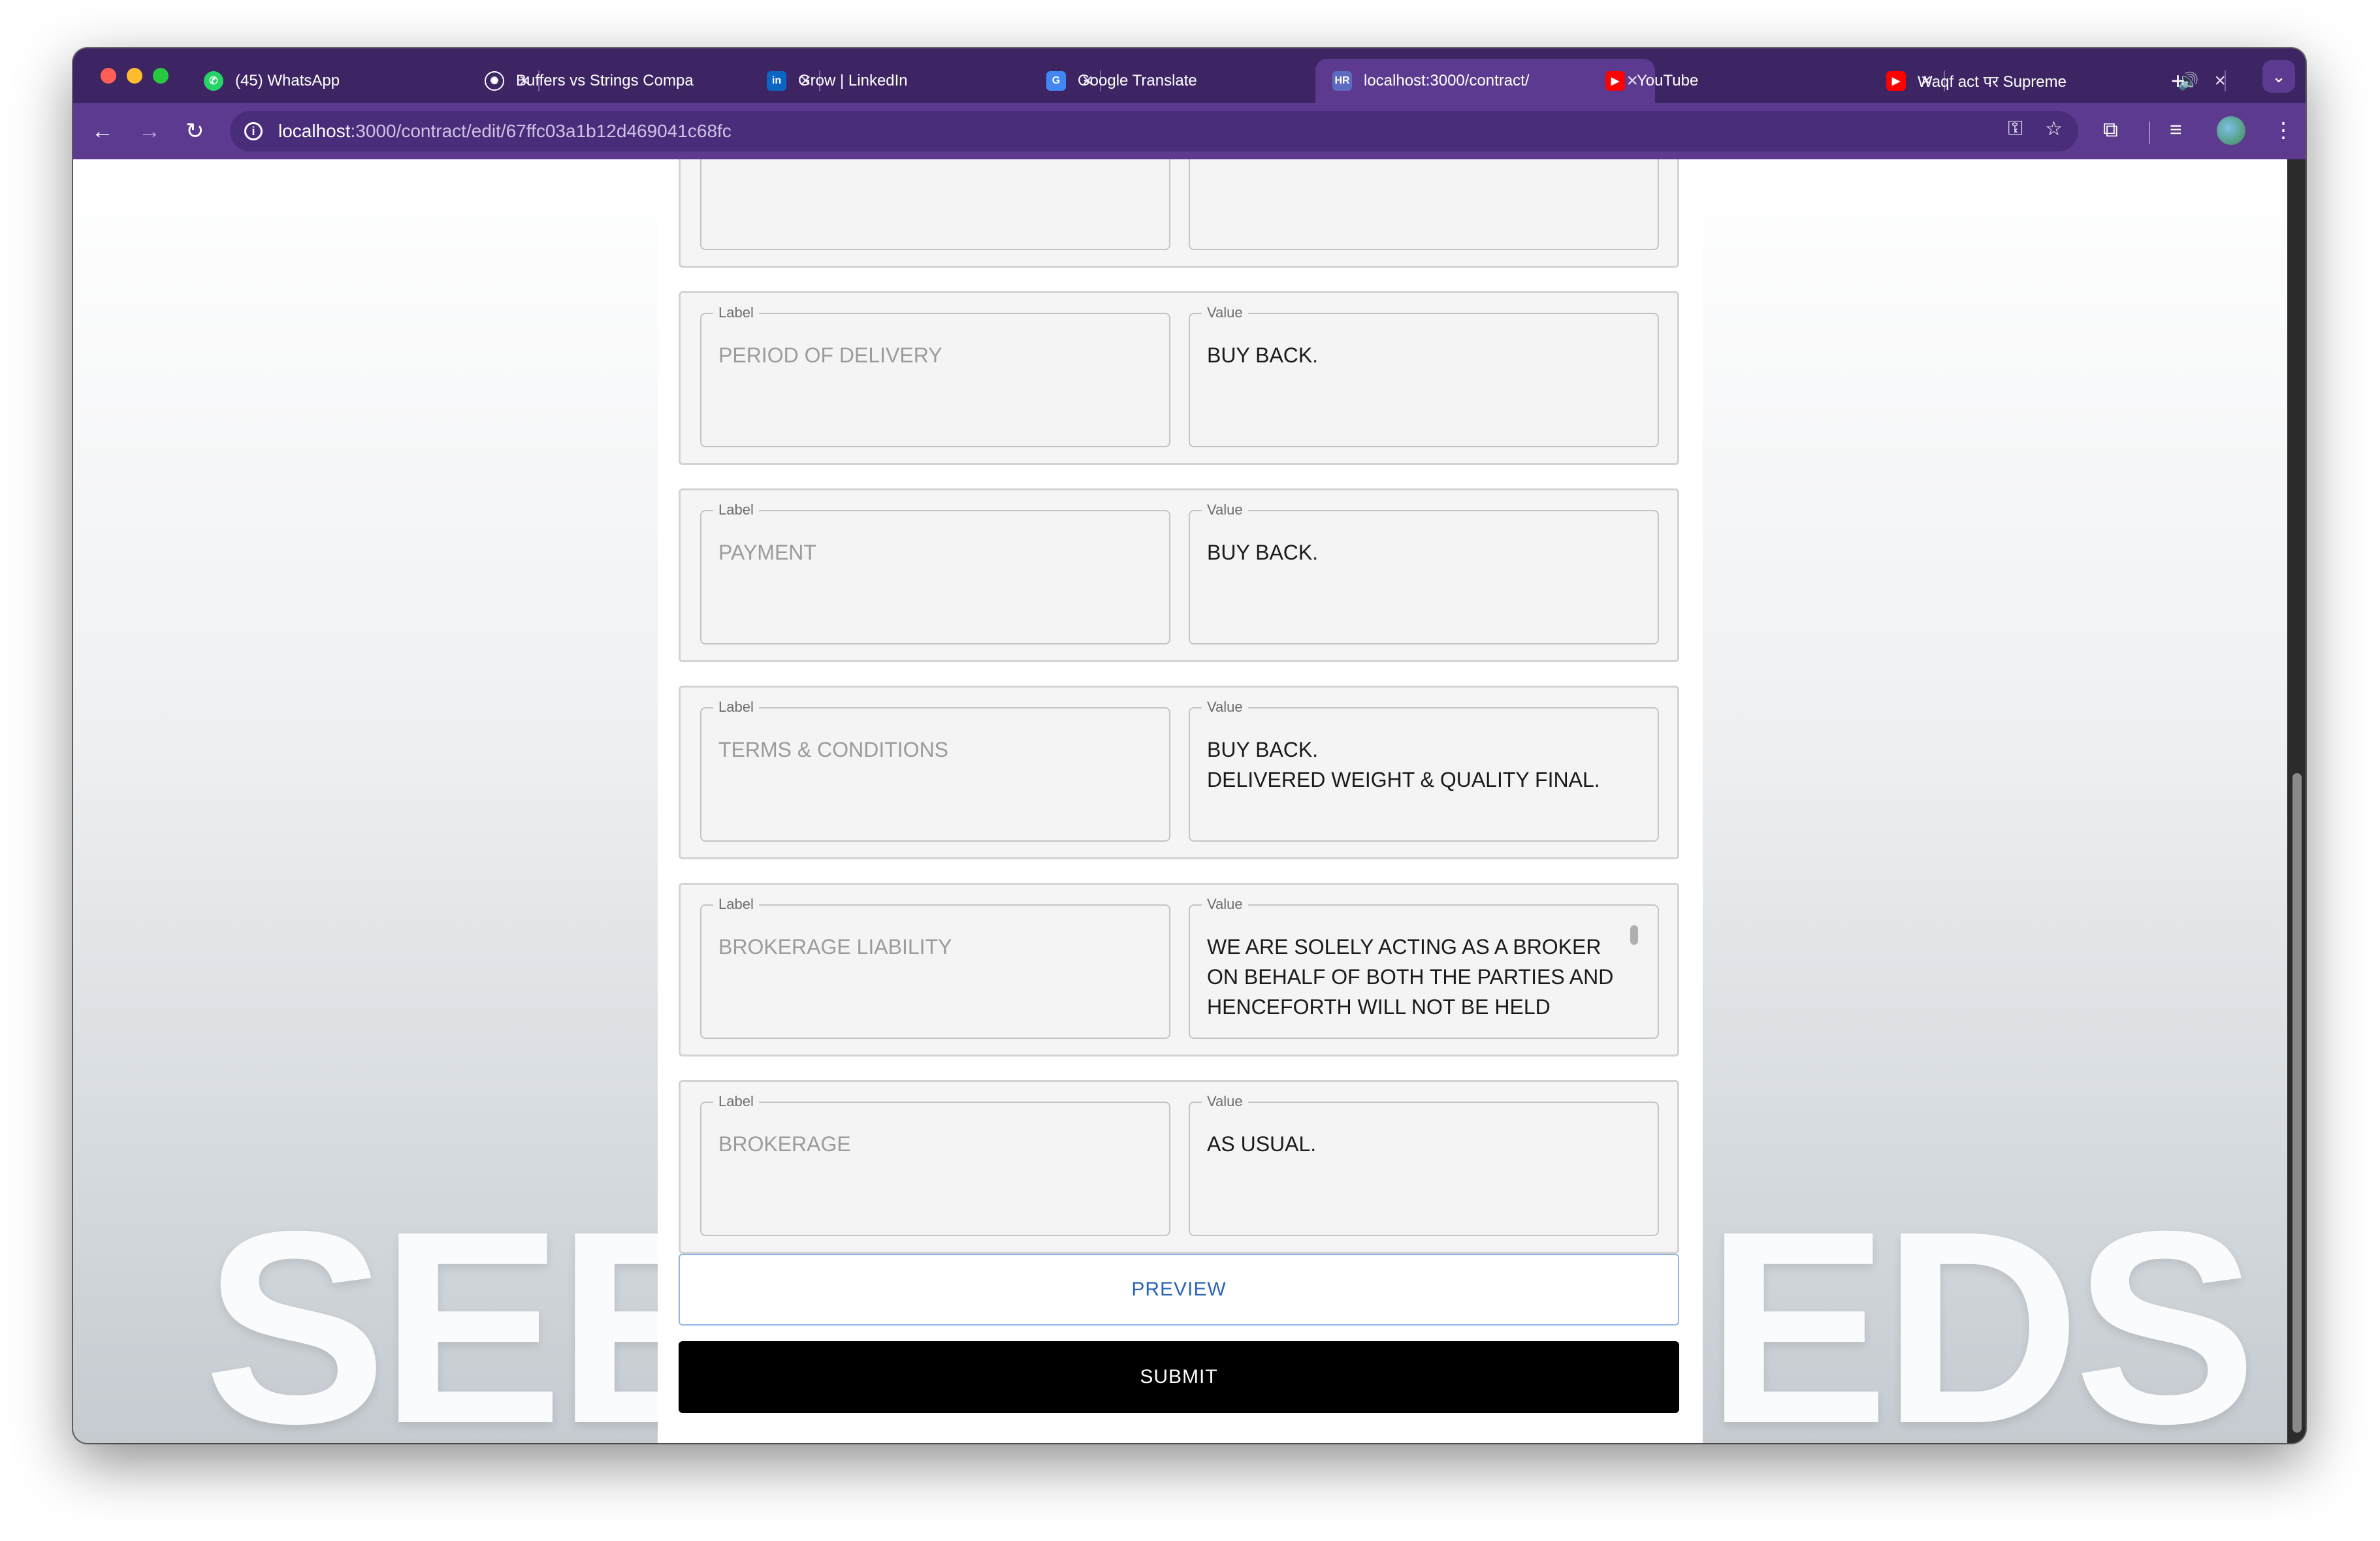 This screenshot has height=1541, width=2380. I want to click on whatsapp-icon: ✆, so click(213, 81).